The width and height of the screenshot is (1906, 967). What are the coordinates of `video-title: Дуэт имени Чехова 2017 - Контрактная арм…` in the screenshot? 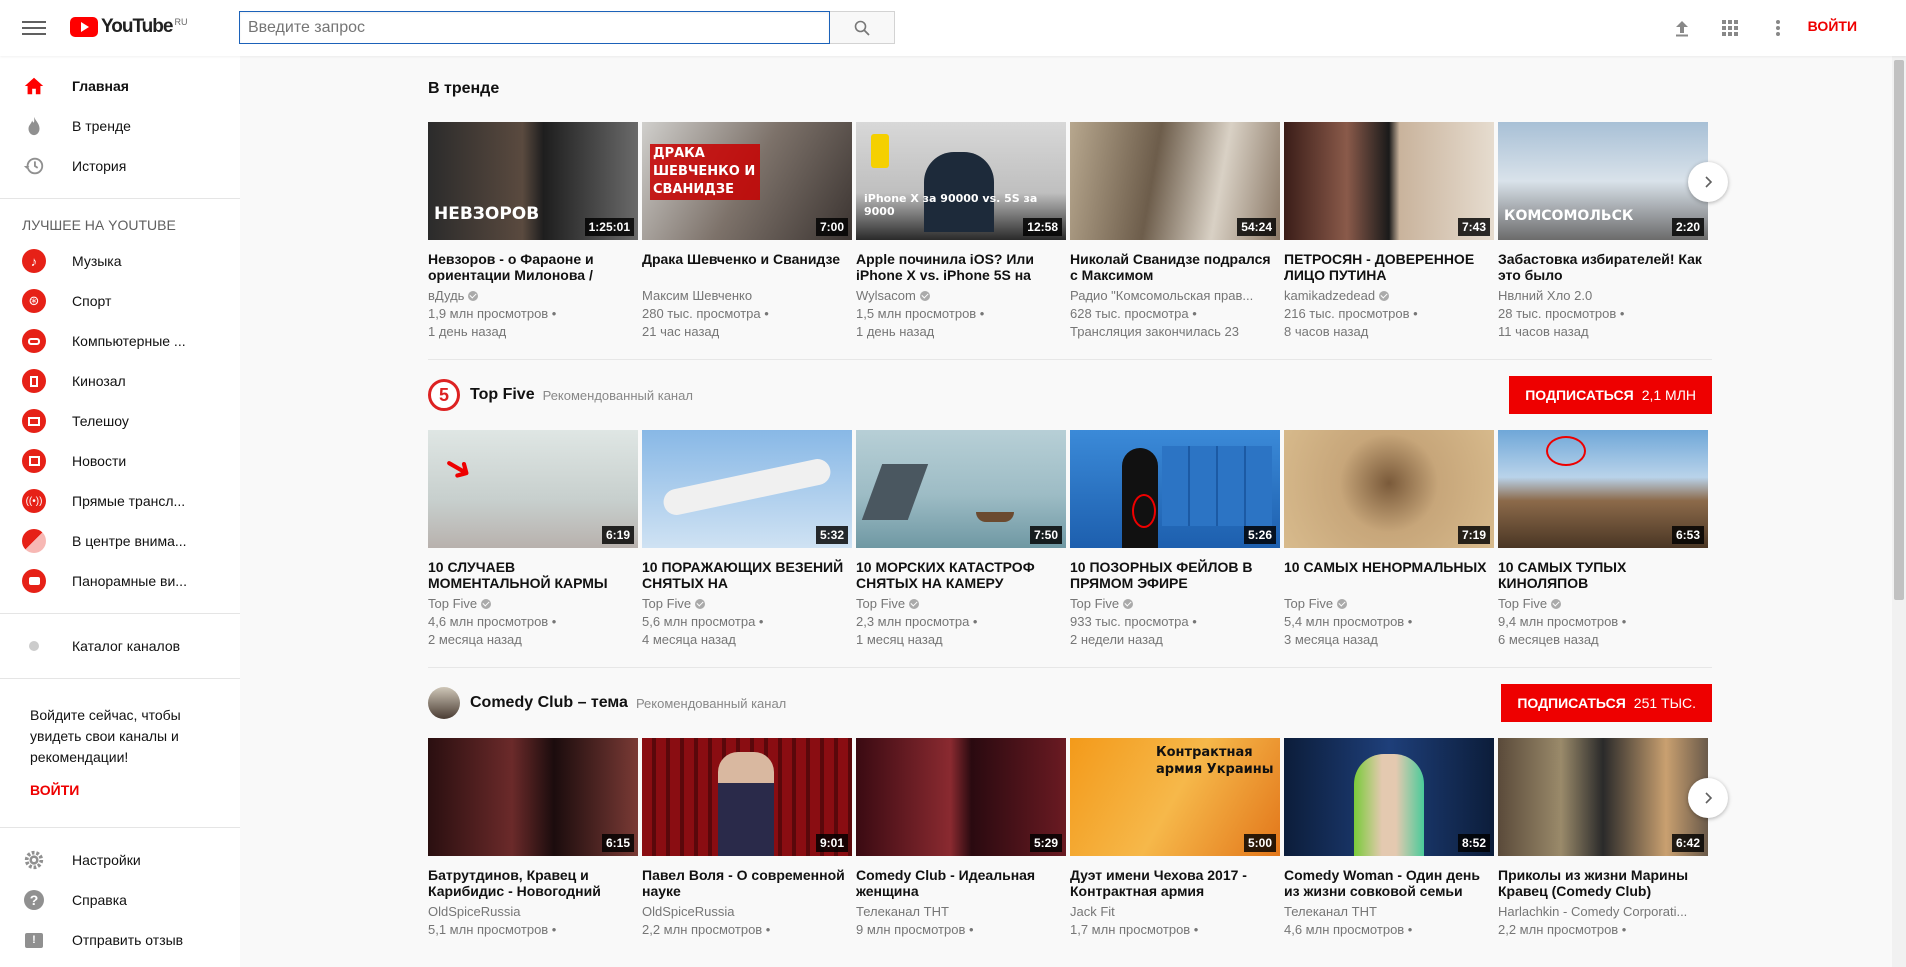 It's located at (1175, 883).